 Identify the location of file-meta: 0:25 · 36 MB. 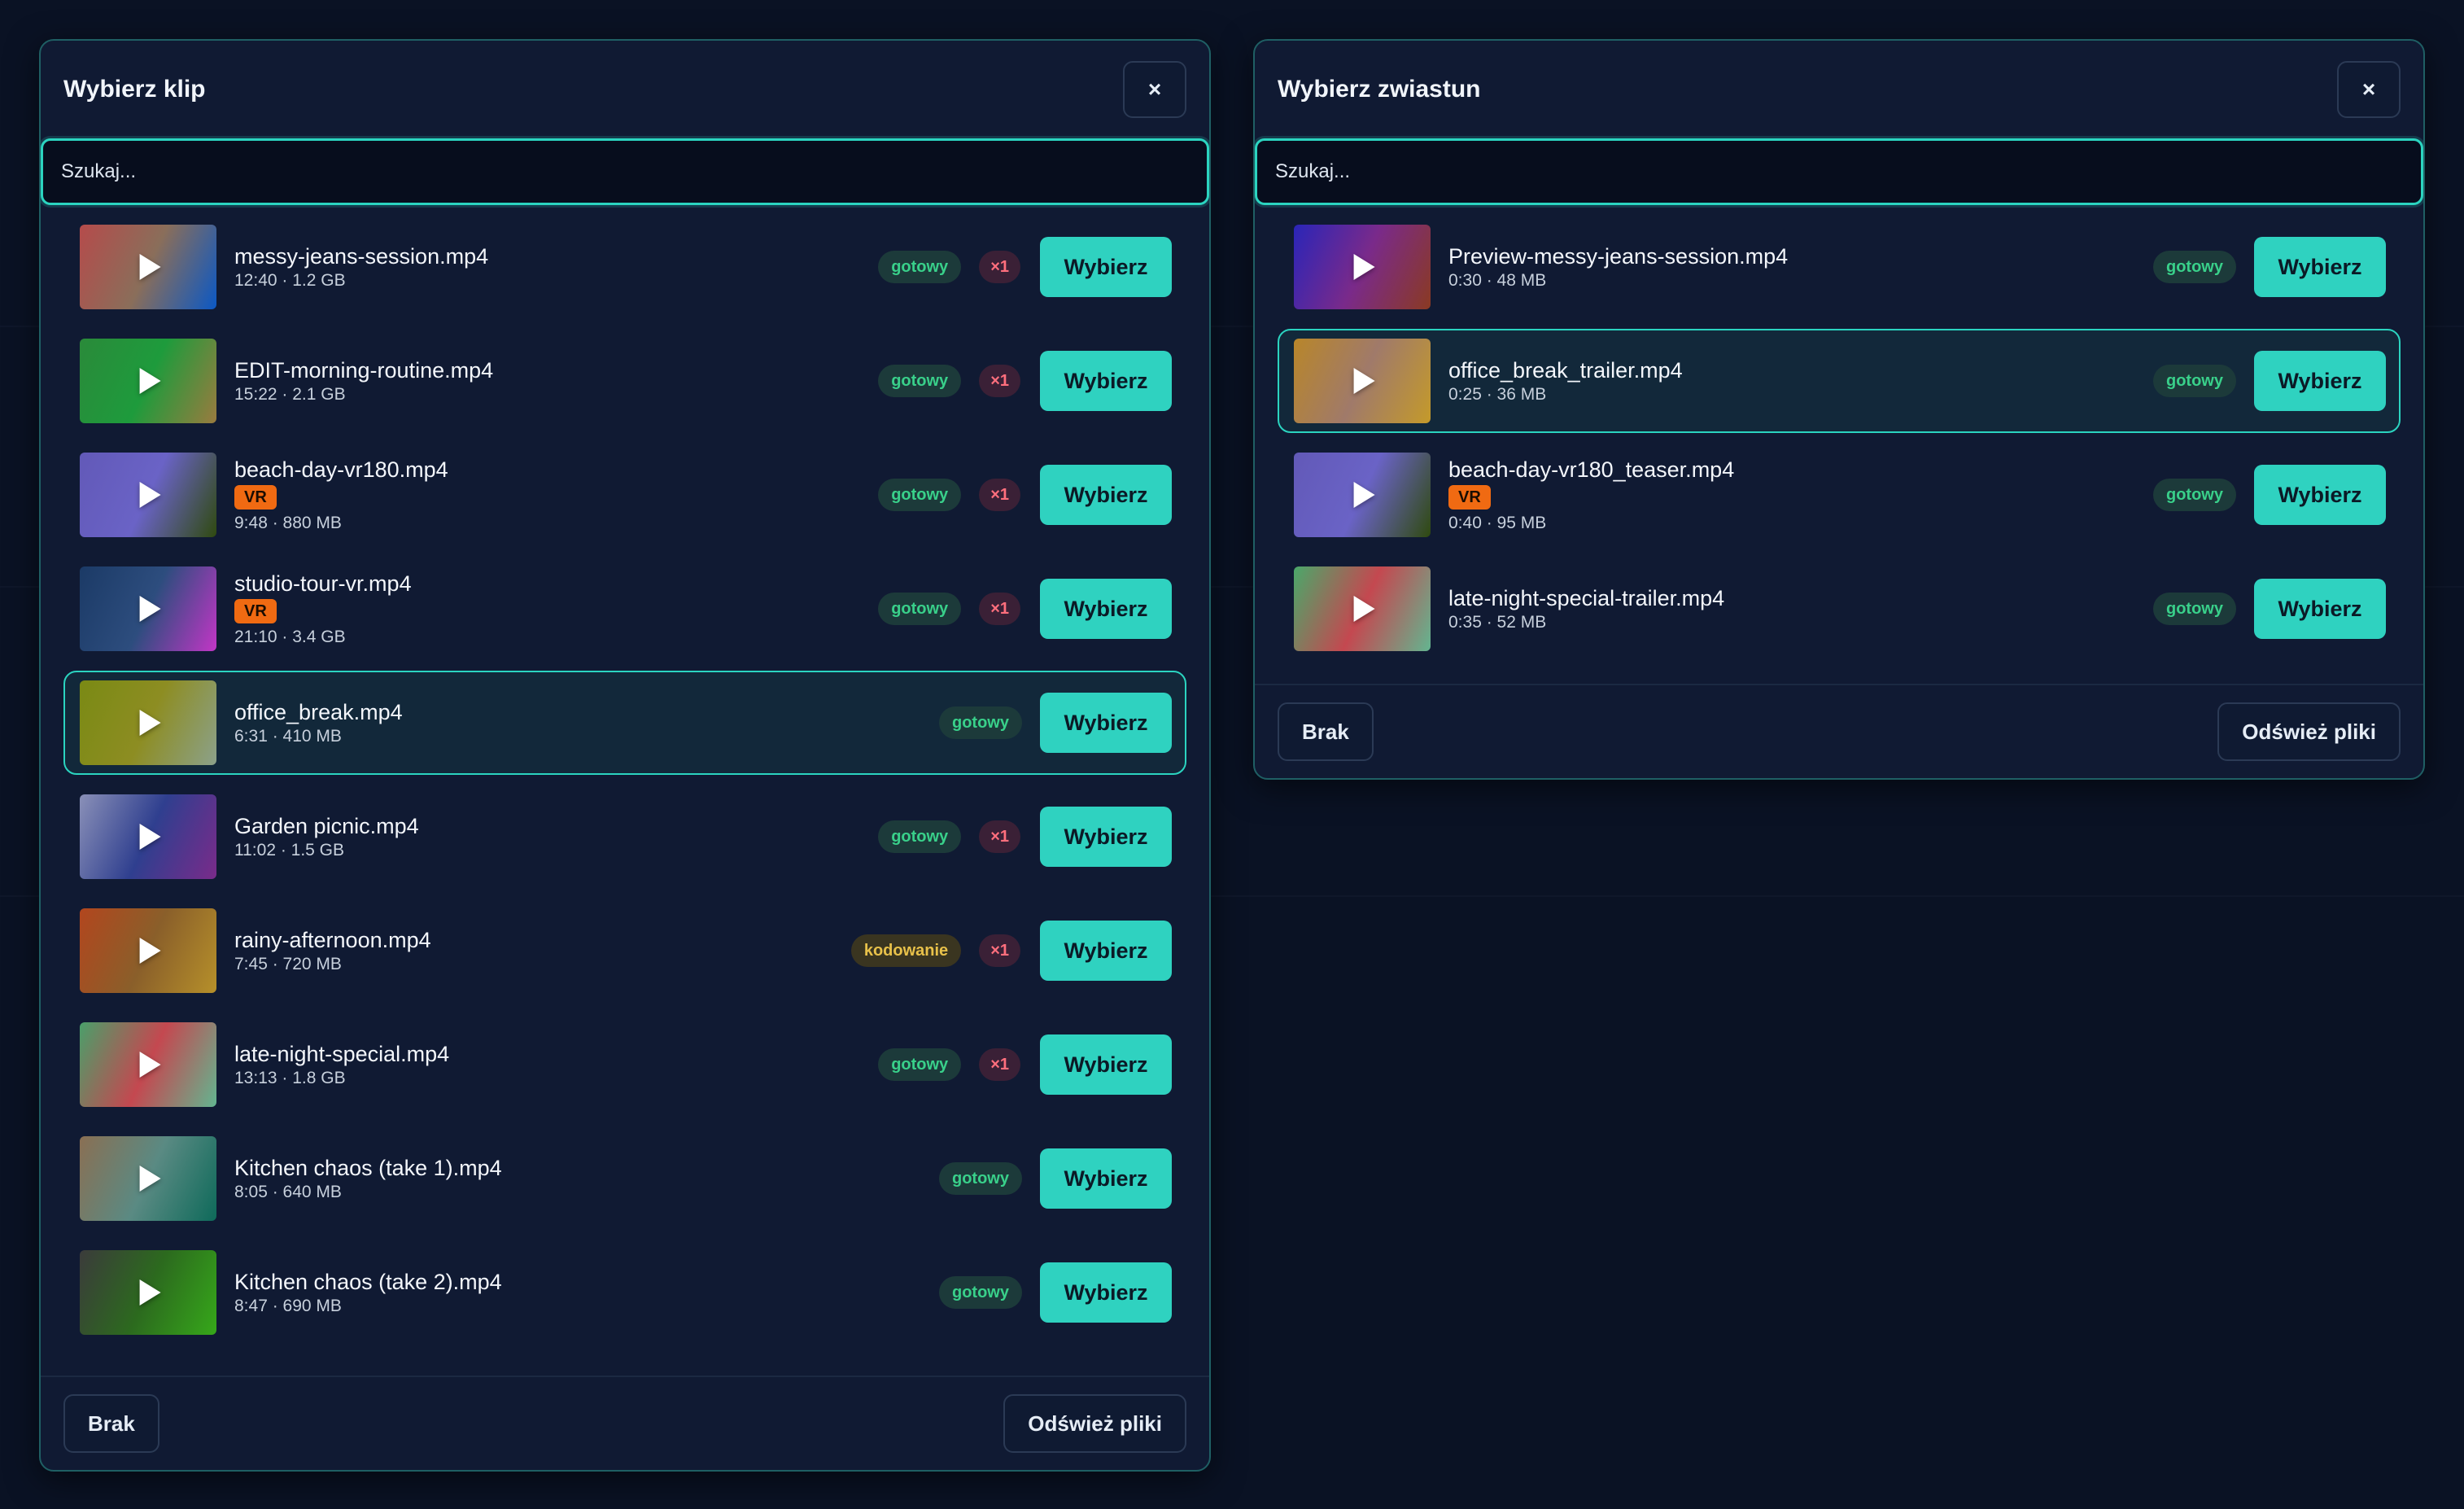
(1497, 394).